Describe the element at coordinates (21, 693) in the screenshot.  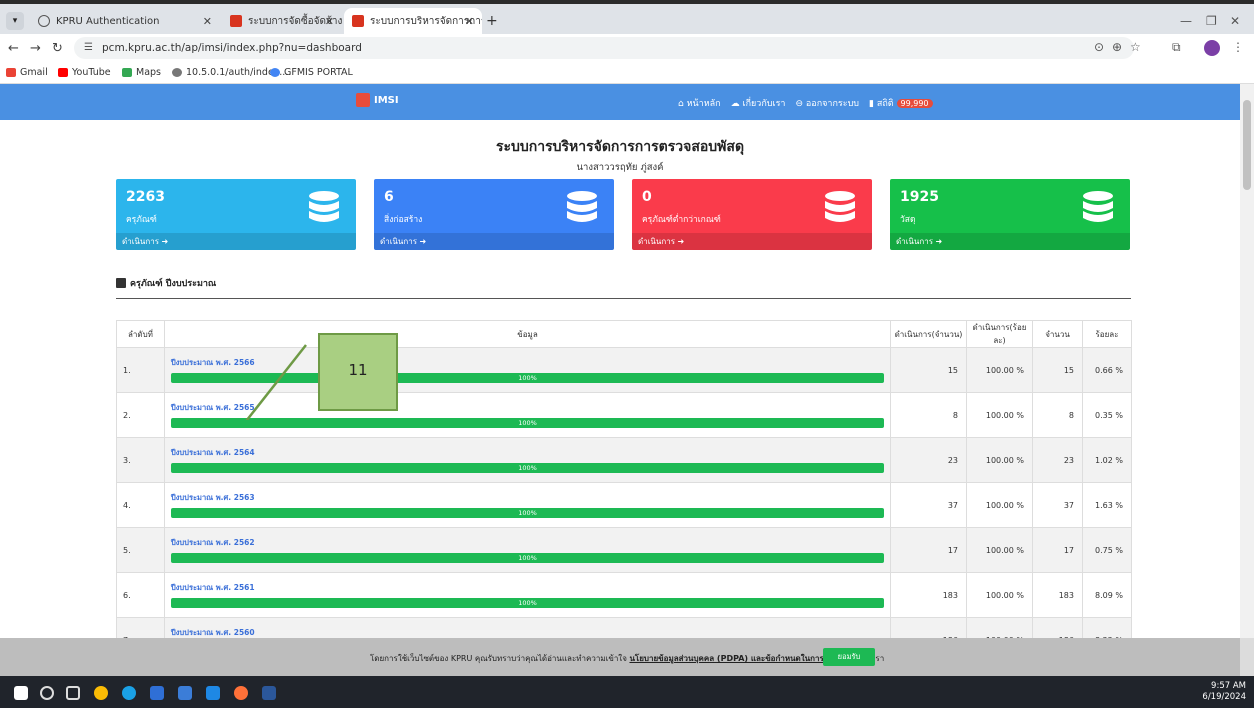
I see `windows-start-icon` at that location.